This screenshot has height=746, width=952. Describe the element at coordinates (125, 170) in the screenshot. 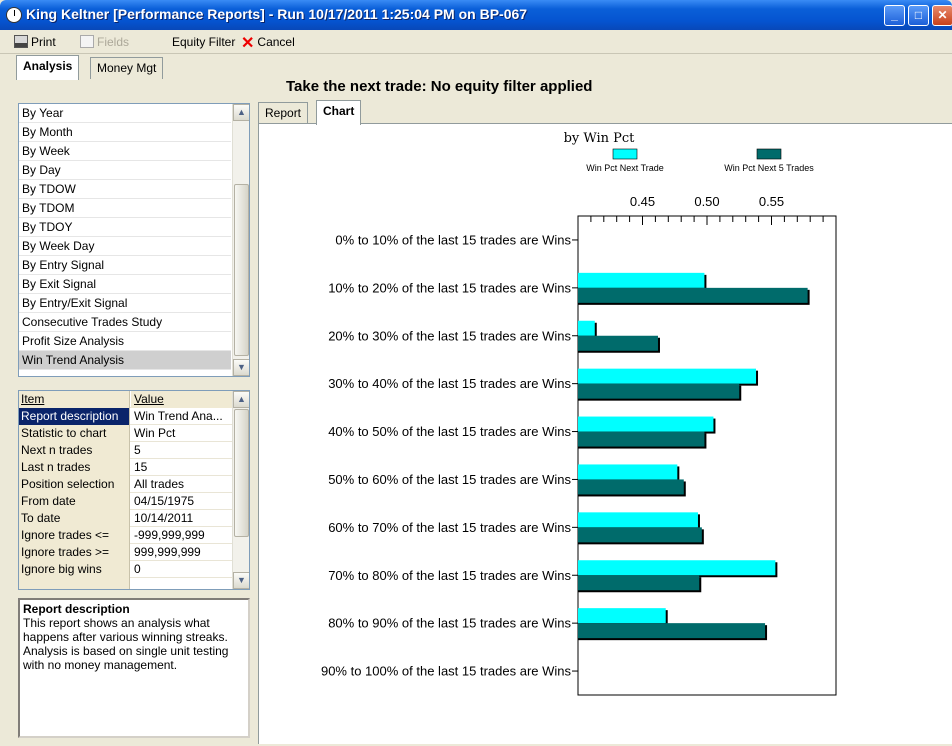

I see `list-item: By Day` at that location.